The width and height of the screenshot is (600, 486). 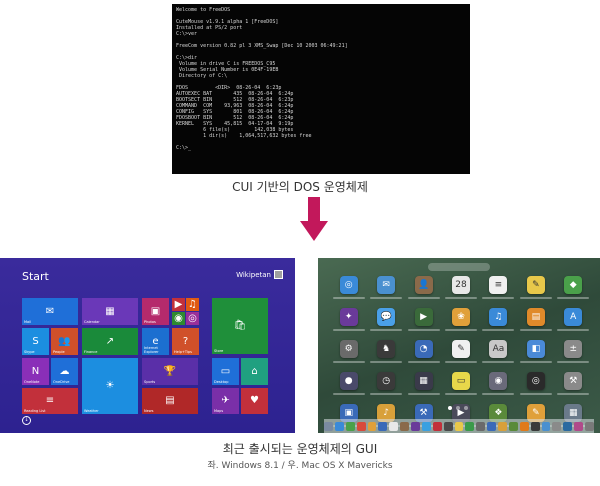 What do you see at coordinates (259, 274) in the screenshot?
I see `user-account: Wikipetan` at bounding box center [259, 274].